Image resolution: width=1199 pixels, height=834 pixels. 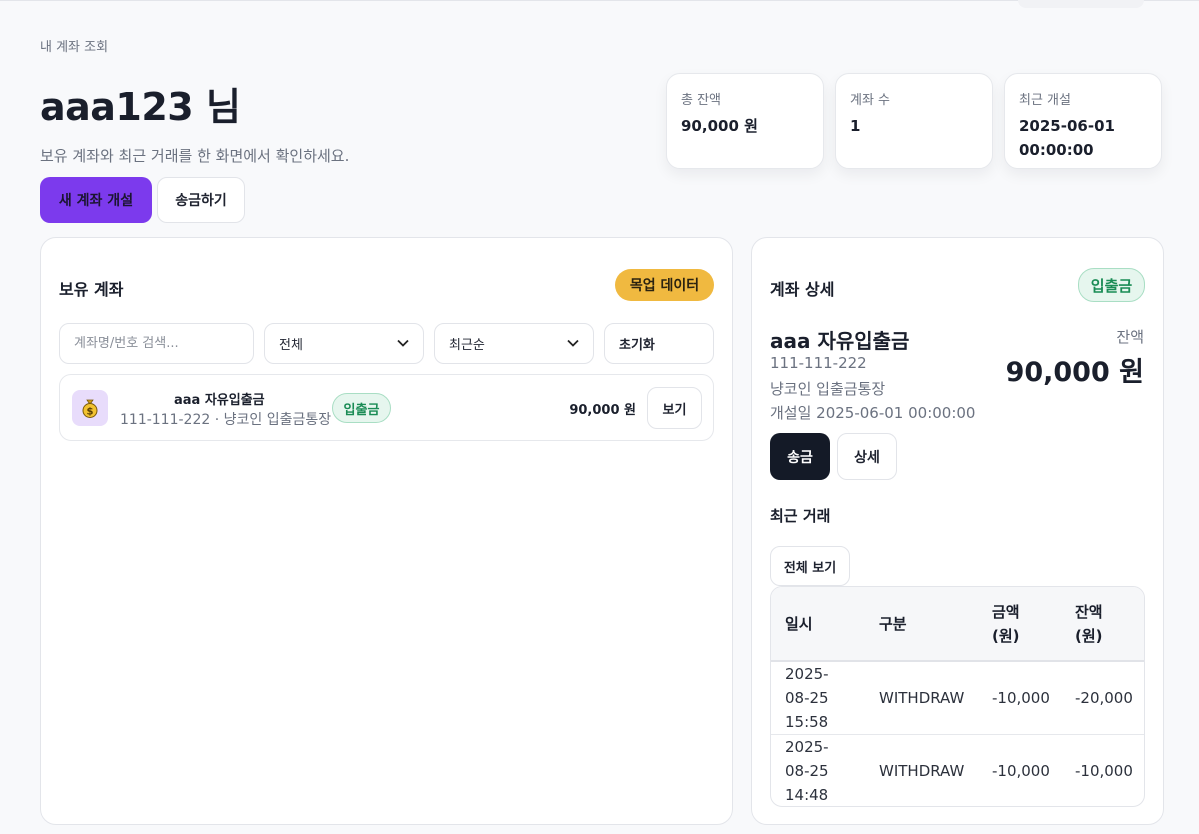 I want to click on detail-type-badge: 입출금, so click(x=1111, y=285).